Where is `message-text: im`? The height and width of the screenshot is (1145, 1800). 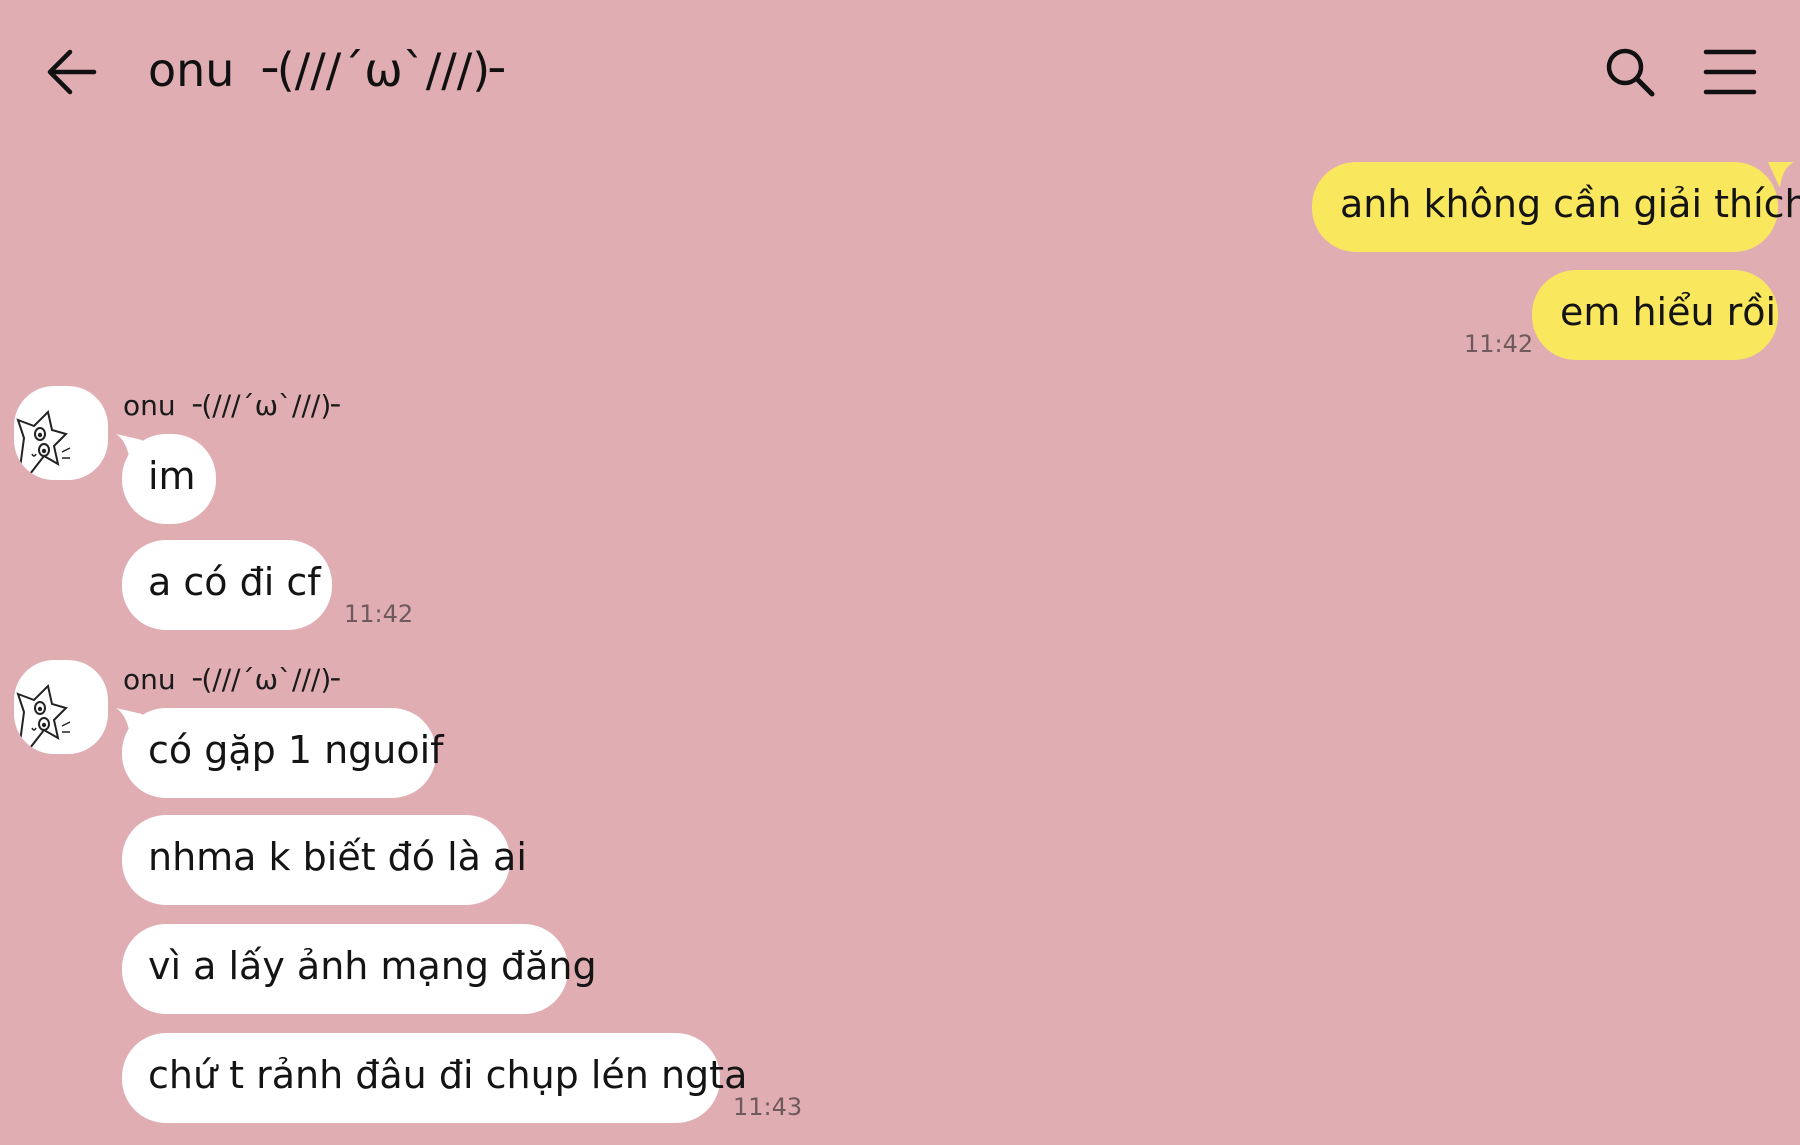 message-text: im is located at coordinates (172, 476).